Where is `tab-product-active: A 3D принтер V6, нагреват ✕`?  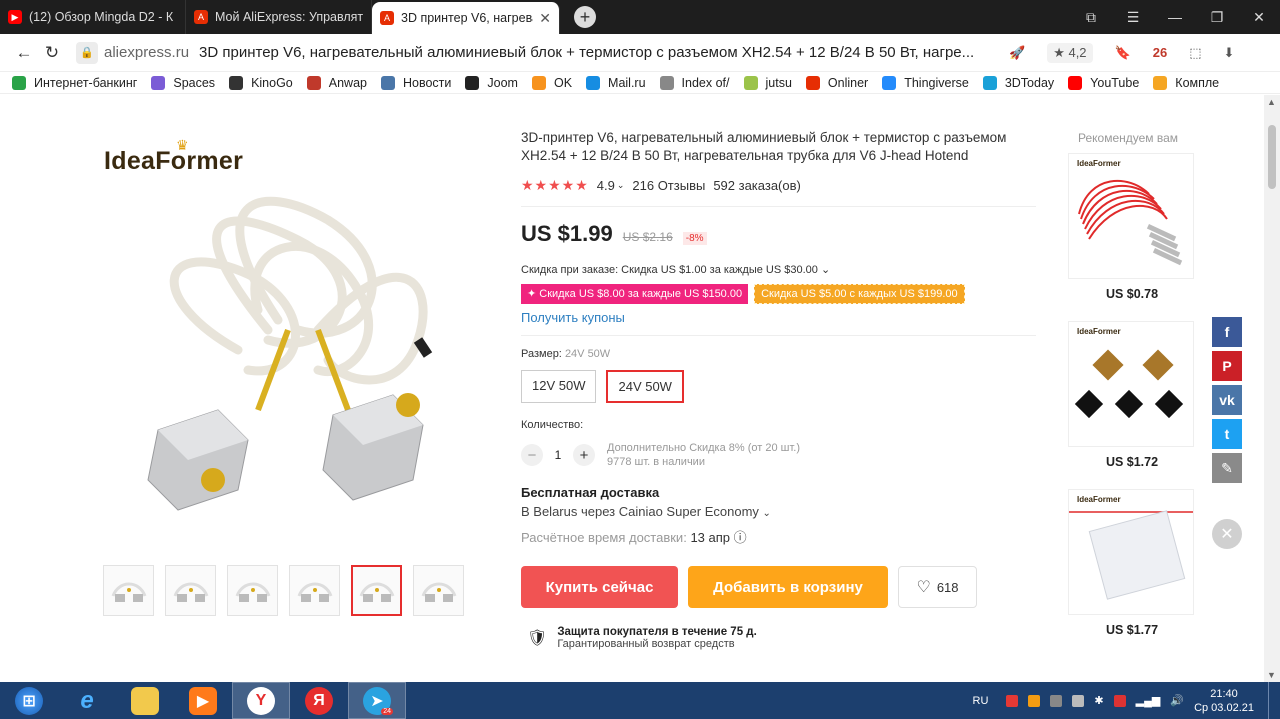
tab-product-active: A 3D принтер V6, нагреват ✕ is located at coordinates (466, 18).